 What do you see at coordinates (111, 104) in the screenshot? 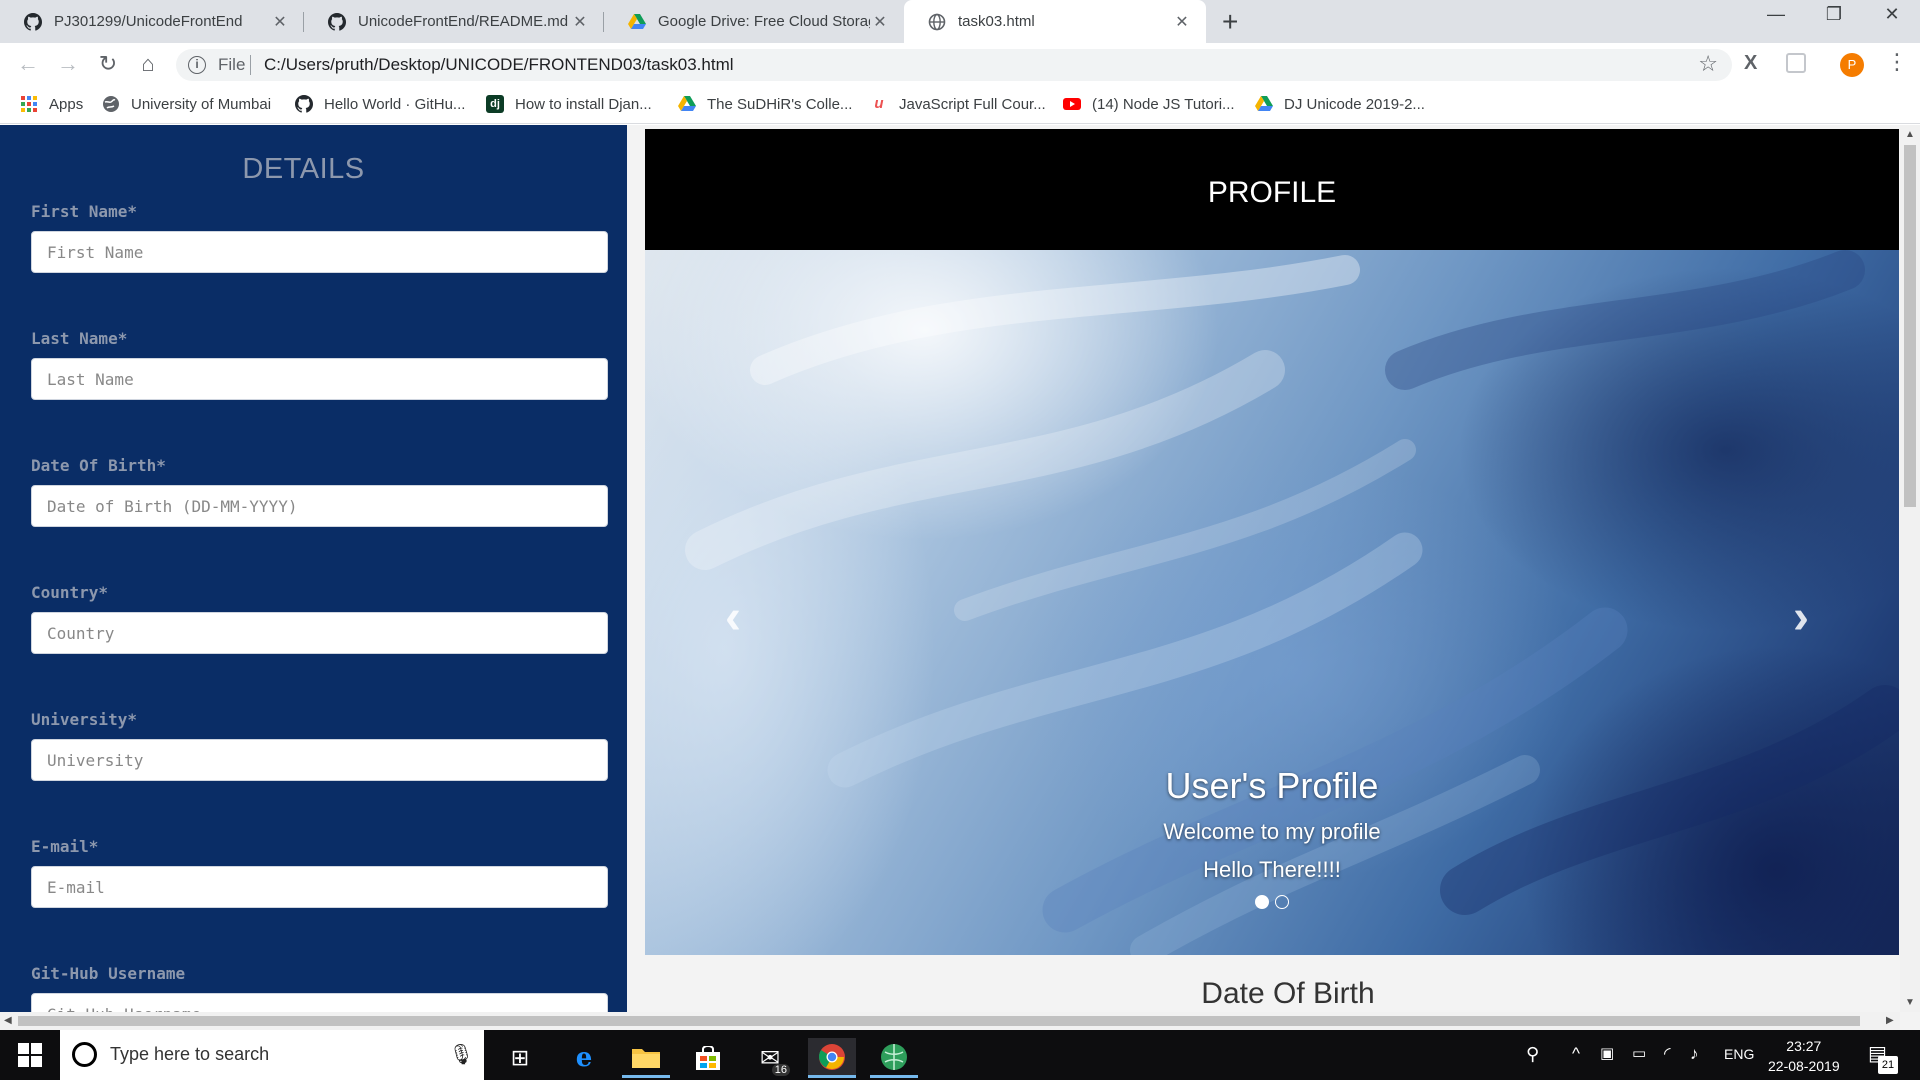
I see `globe-icon` at bounding box center [111, 104].